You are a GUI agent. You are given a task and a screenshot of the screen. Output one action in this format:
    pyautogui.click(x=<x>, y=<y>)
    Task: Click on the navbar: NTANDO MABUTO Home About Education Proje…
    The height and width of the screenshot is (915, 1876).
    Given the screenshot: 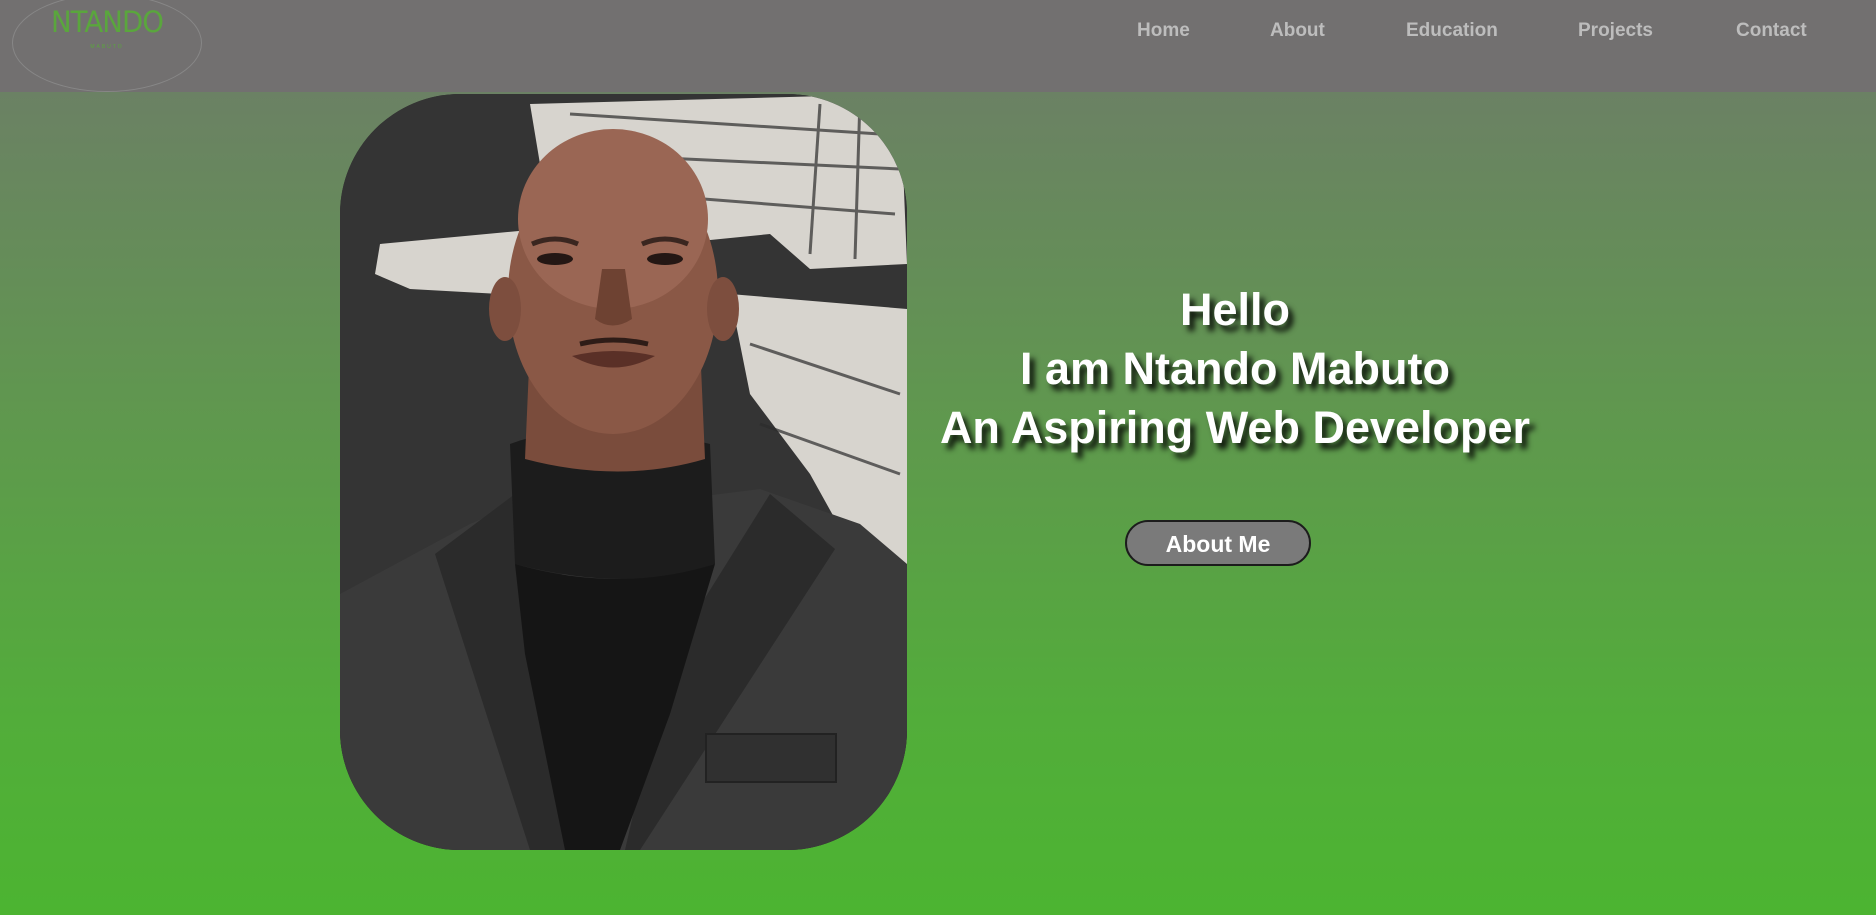 What is the action you would take?
    pyautogui.click(x=938, y=46)
    